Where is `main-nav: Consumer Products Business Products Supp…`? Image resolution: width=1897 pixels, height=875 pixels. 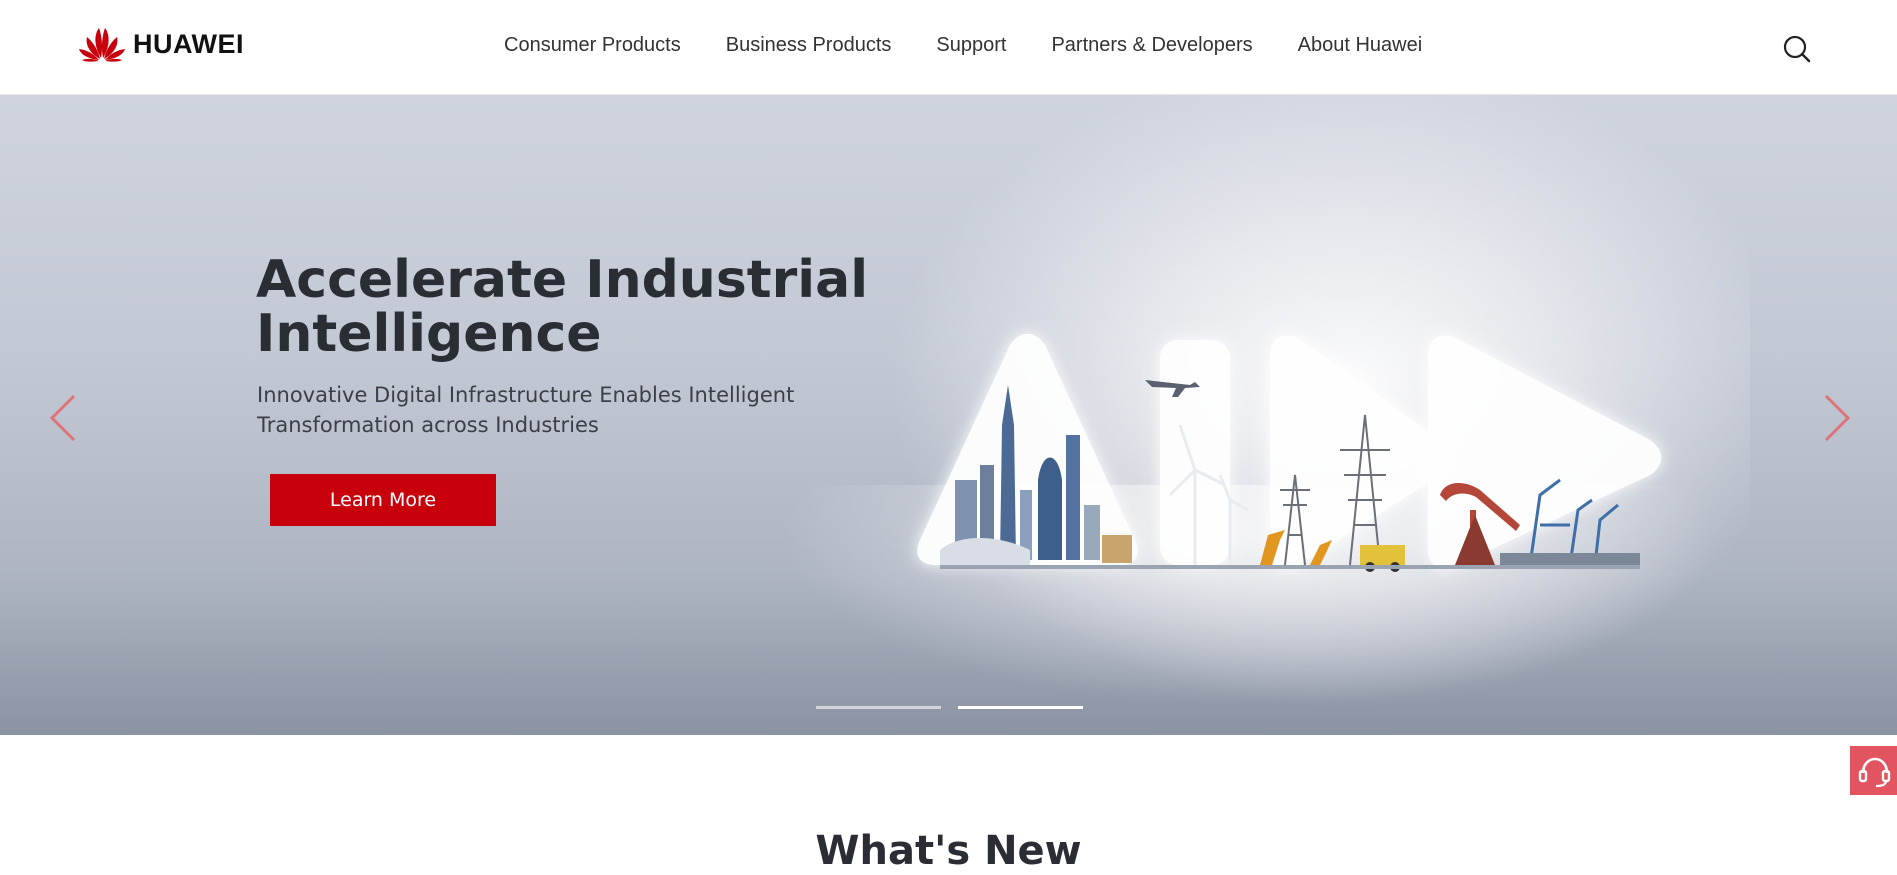
main-nav: Consumer Products Business Products Supp… is located at coordinates (985, 45).